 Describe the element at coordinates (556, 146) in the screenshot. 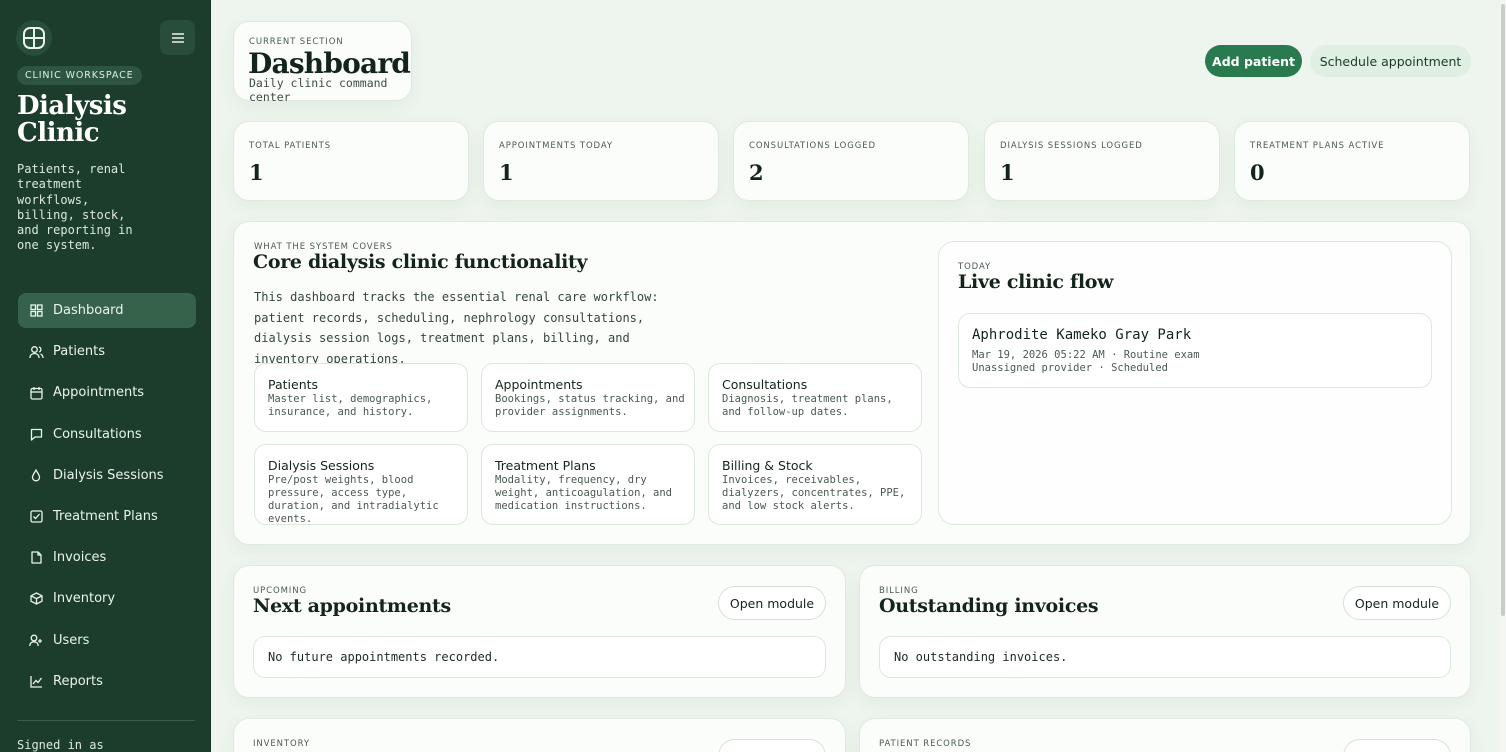

I see `stat-label: APPOINTMENTS TODAY` at that location.